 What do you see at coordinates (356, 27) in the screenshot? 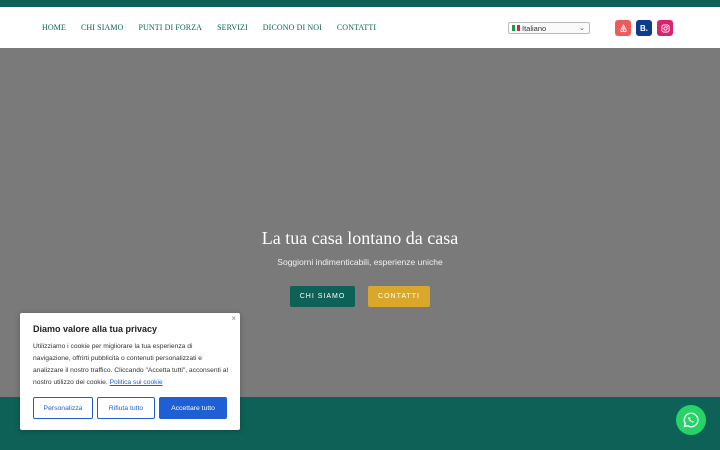
I see `nav-contatti: CONTATTI` at bounding box center [356, 27].